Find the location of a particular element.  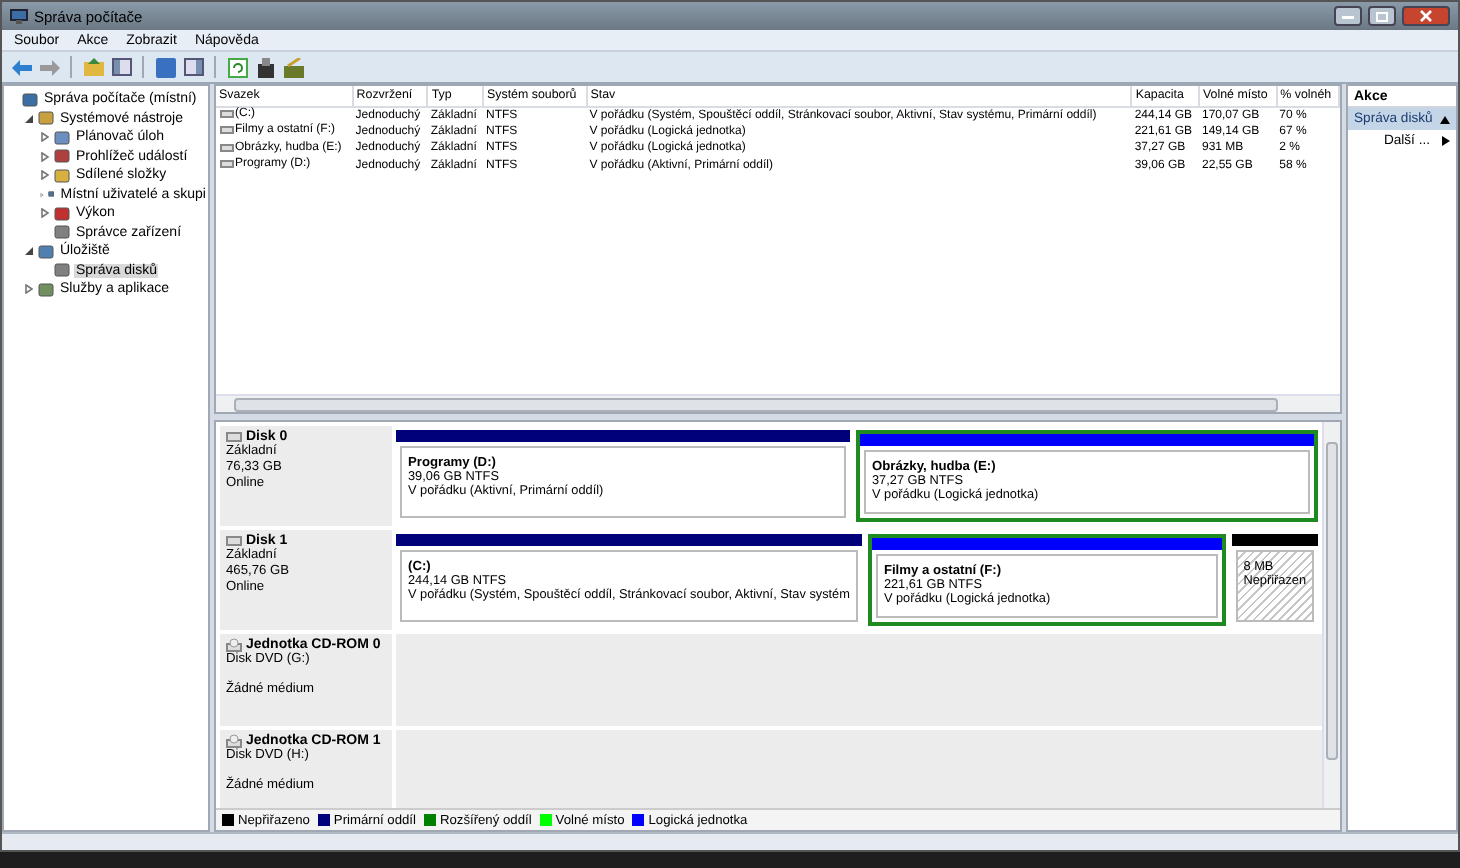

maximize-button is located at coordinates (1382, 16).